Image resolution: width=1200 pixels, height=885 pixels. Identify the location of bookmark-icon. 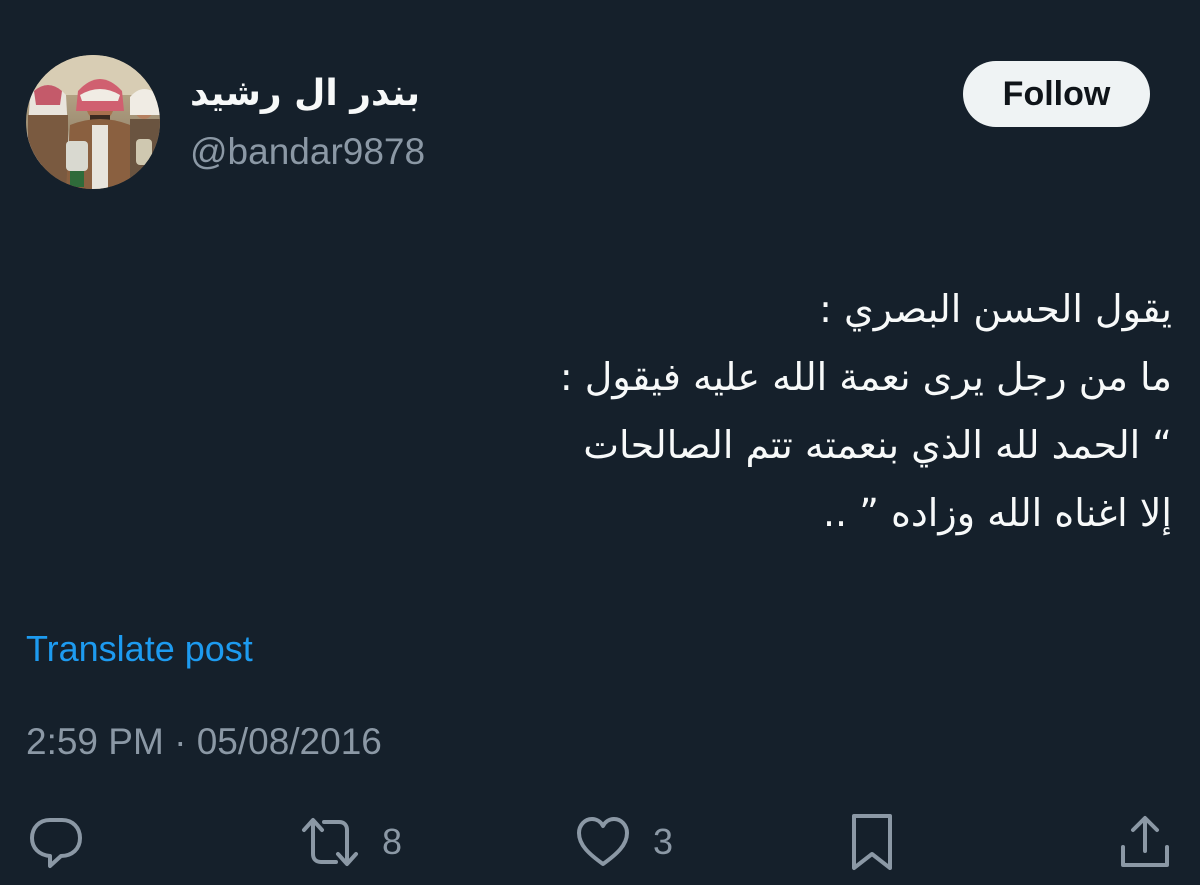
(872, 842).